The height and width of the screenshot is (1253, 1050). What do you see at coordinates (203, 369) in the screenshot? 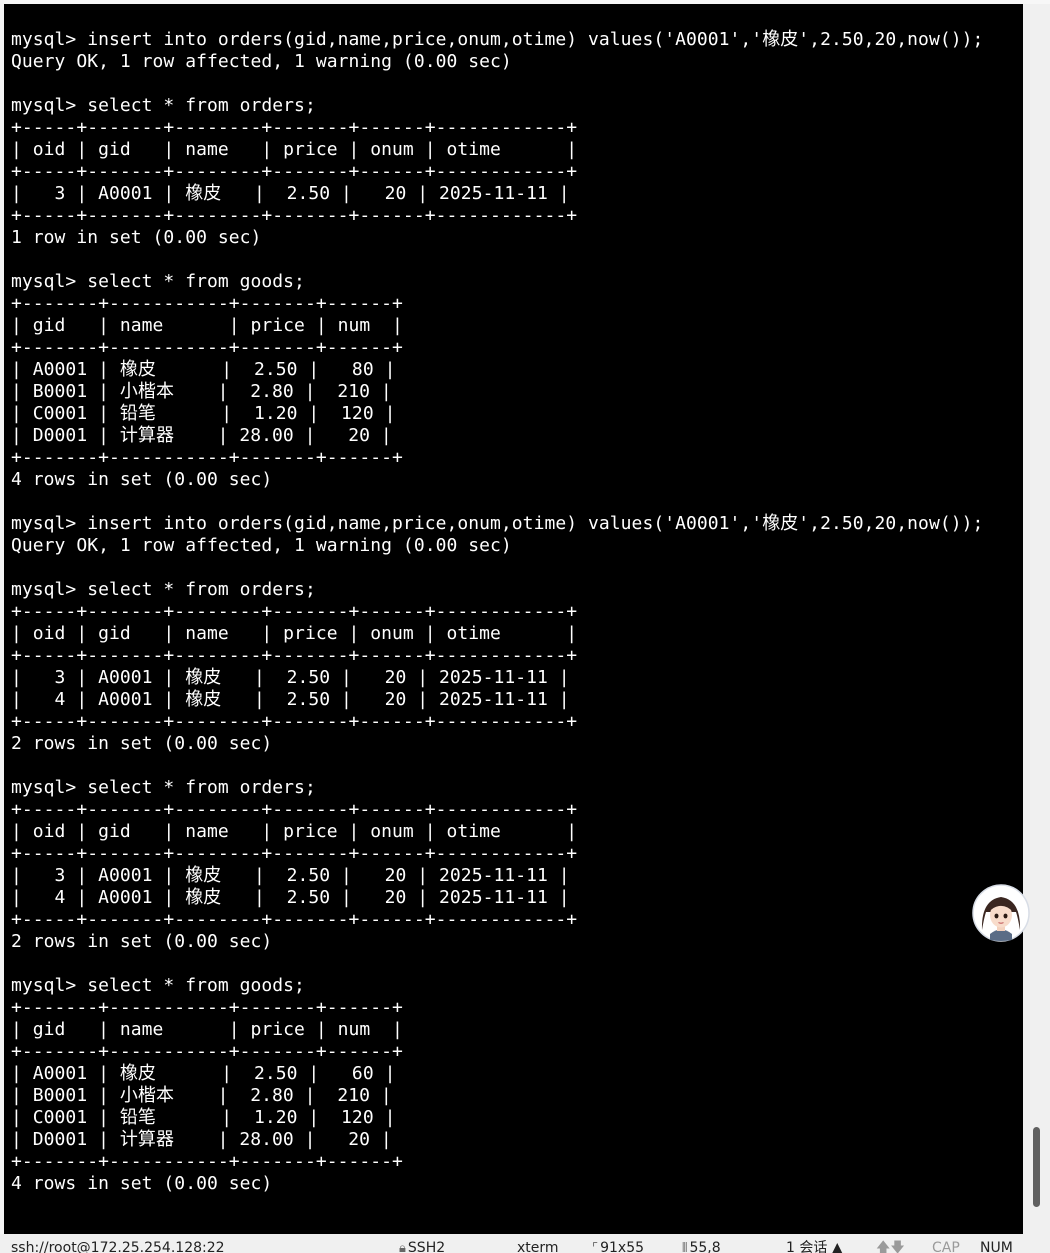
I see `terminal-line: | A0001 | 橡皮 | 2.50 | 80 |` at bounding box center [203, 369].